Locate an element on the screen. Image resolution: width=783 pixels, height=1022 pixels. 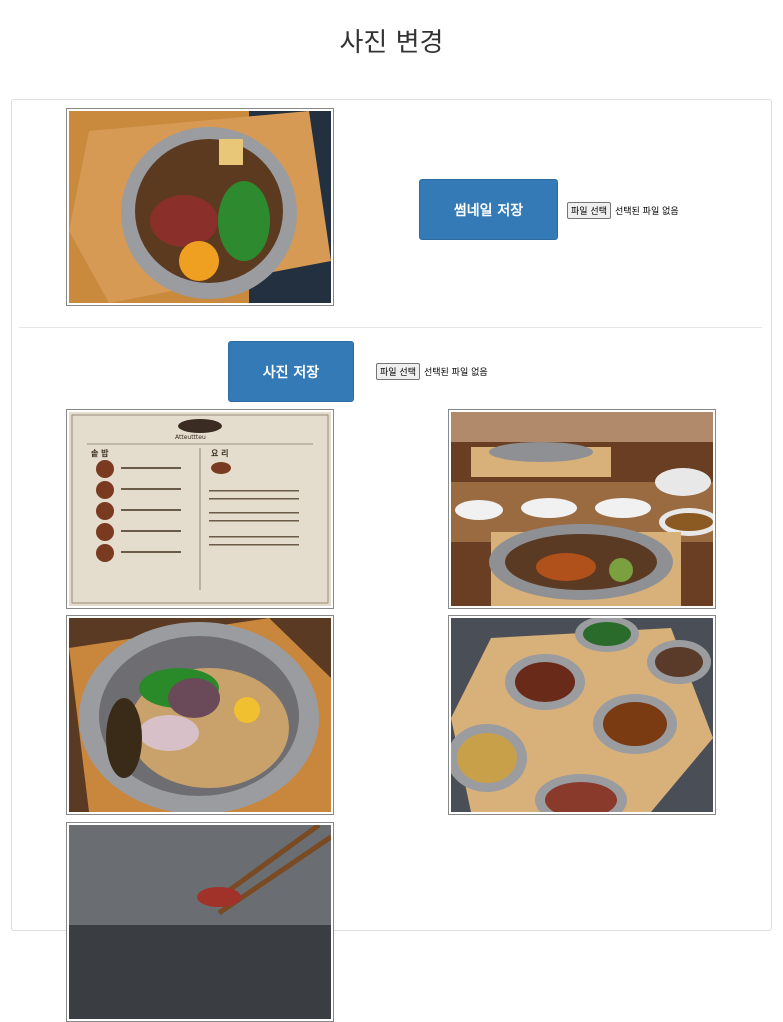
menu-section-left: 솥 밥 is located at coordinates (100, 453).